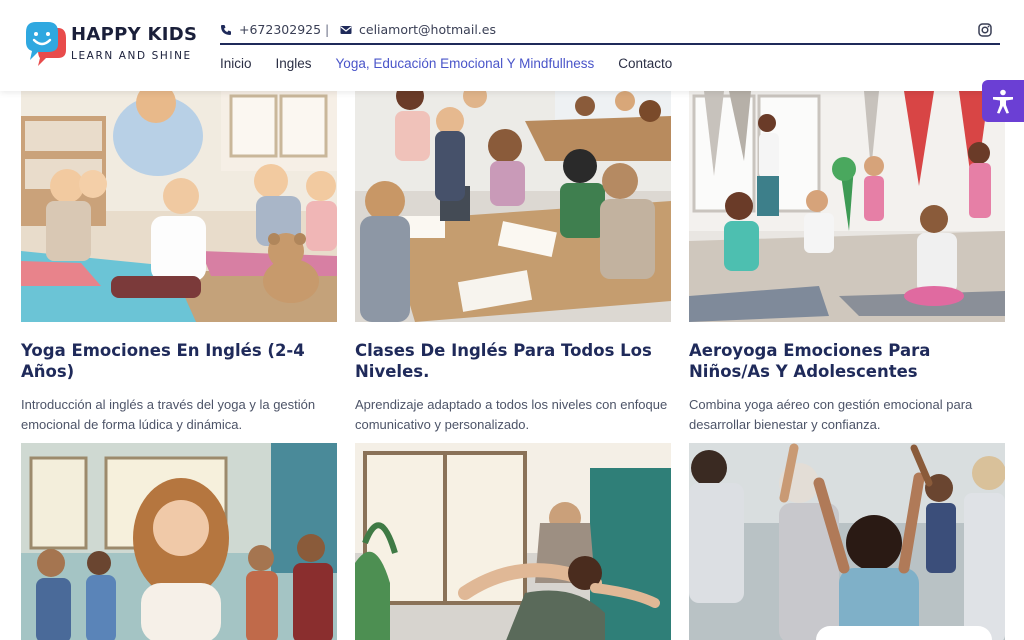 Image resolution: width=1024 pixels, height=640 pixels. Describe the element at coordinates (134, 34) in the screenshot. I see `brand-name: HAPPY KIDS` at that location.